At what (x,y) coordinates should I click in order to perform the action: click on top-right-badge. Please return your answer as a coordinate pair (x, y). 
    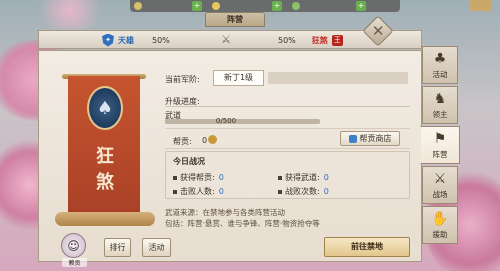
    Looking at the image, I should click on (481, 5).